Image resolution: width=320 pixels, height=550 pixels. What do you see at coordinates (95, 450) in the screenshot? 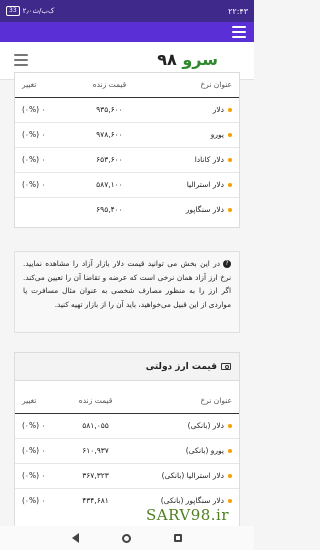
I see `rate-price: ۶۱۰,۹۳۷` at bounding box center [95, 450].